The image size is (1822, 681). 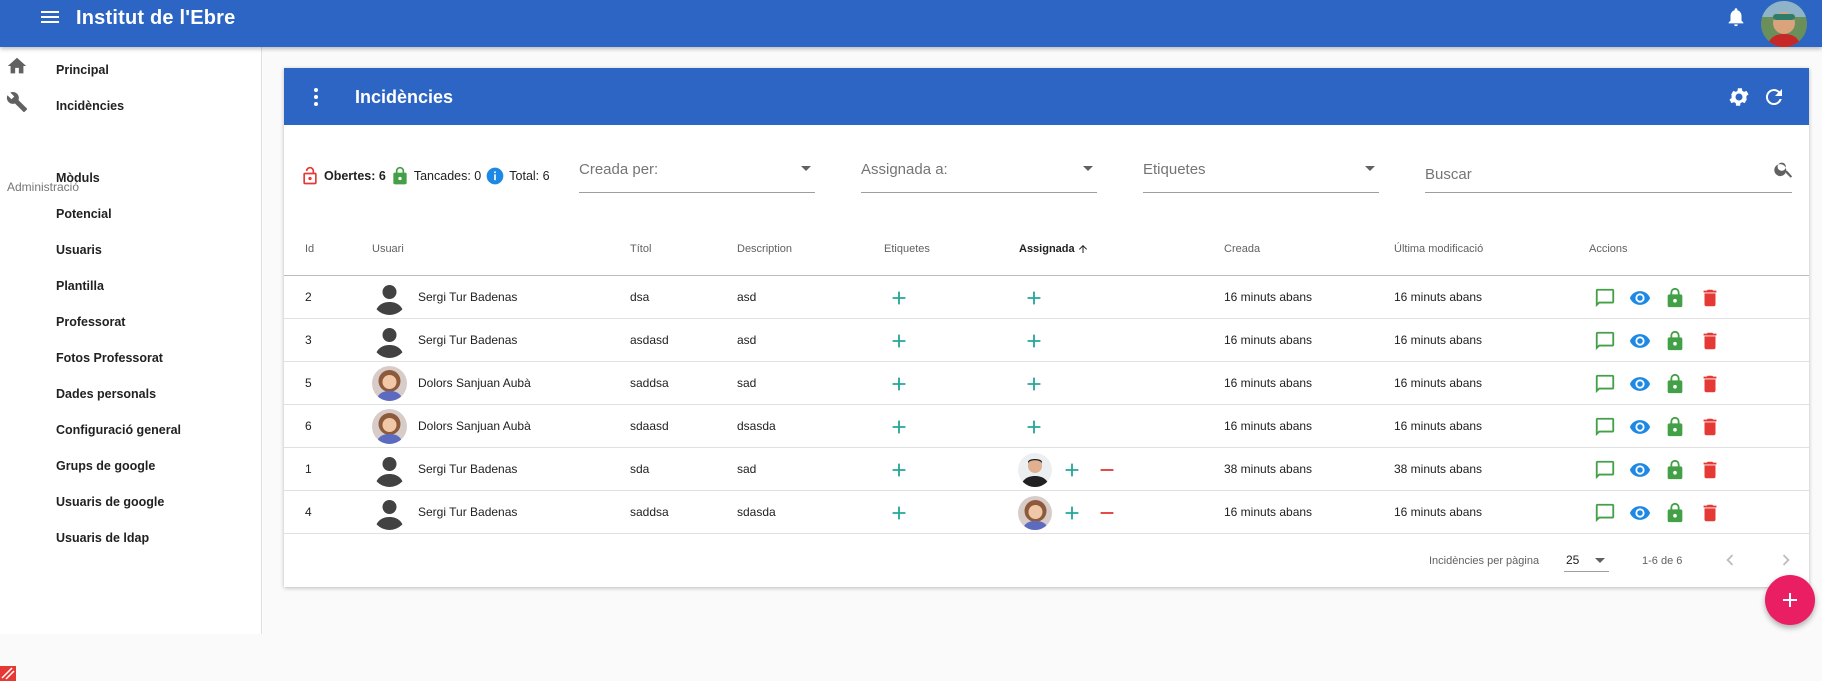 I want to click on sidebar-item-incidencies: Incidències, so click(x=131, y=103).